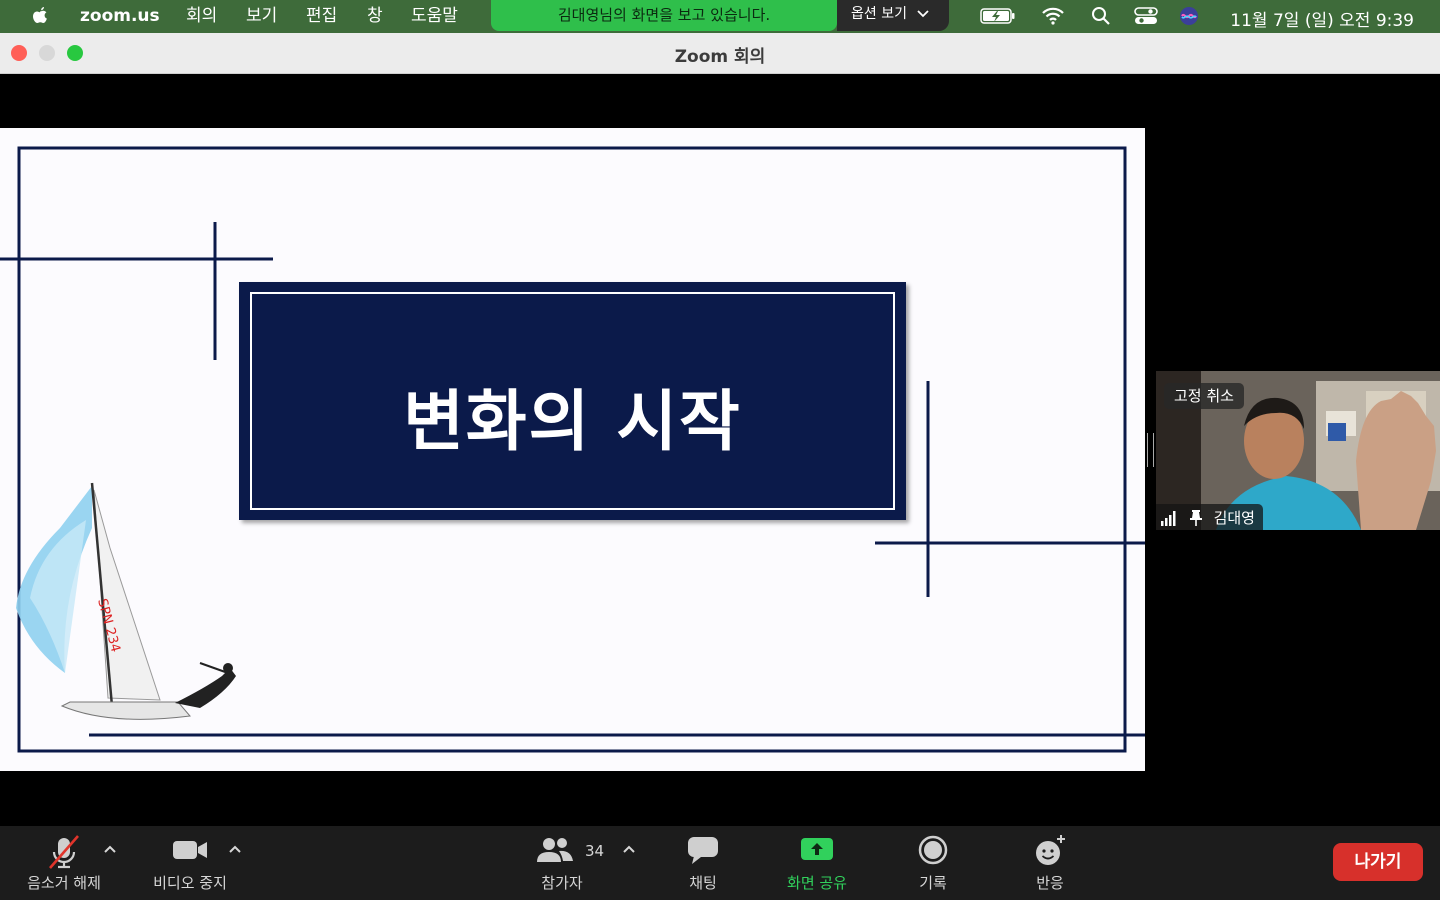  Describe the element at coordinates (595, 851) in the screenshot. I see `participants-count: 34` at that location.